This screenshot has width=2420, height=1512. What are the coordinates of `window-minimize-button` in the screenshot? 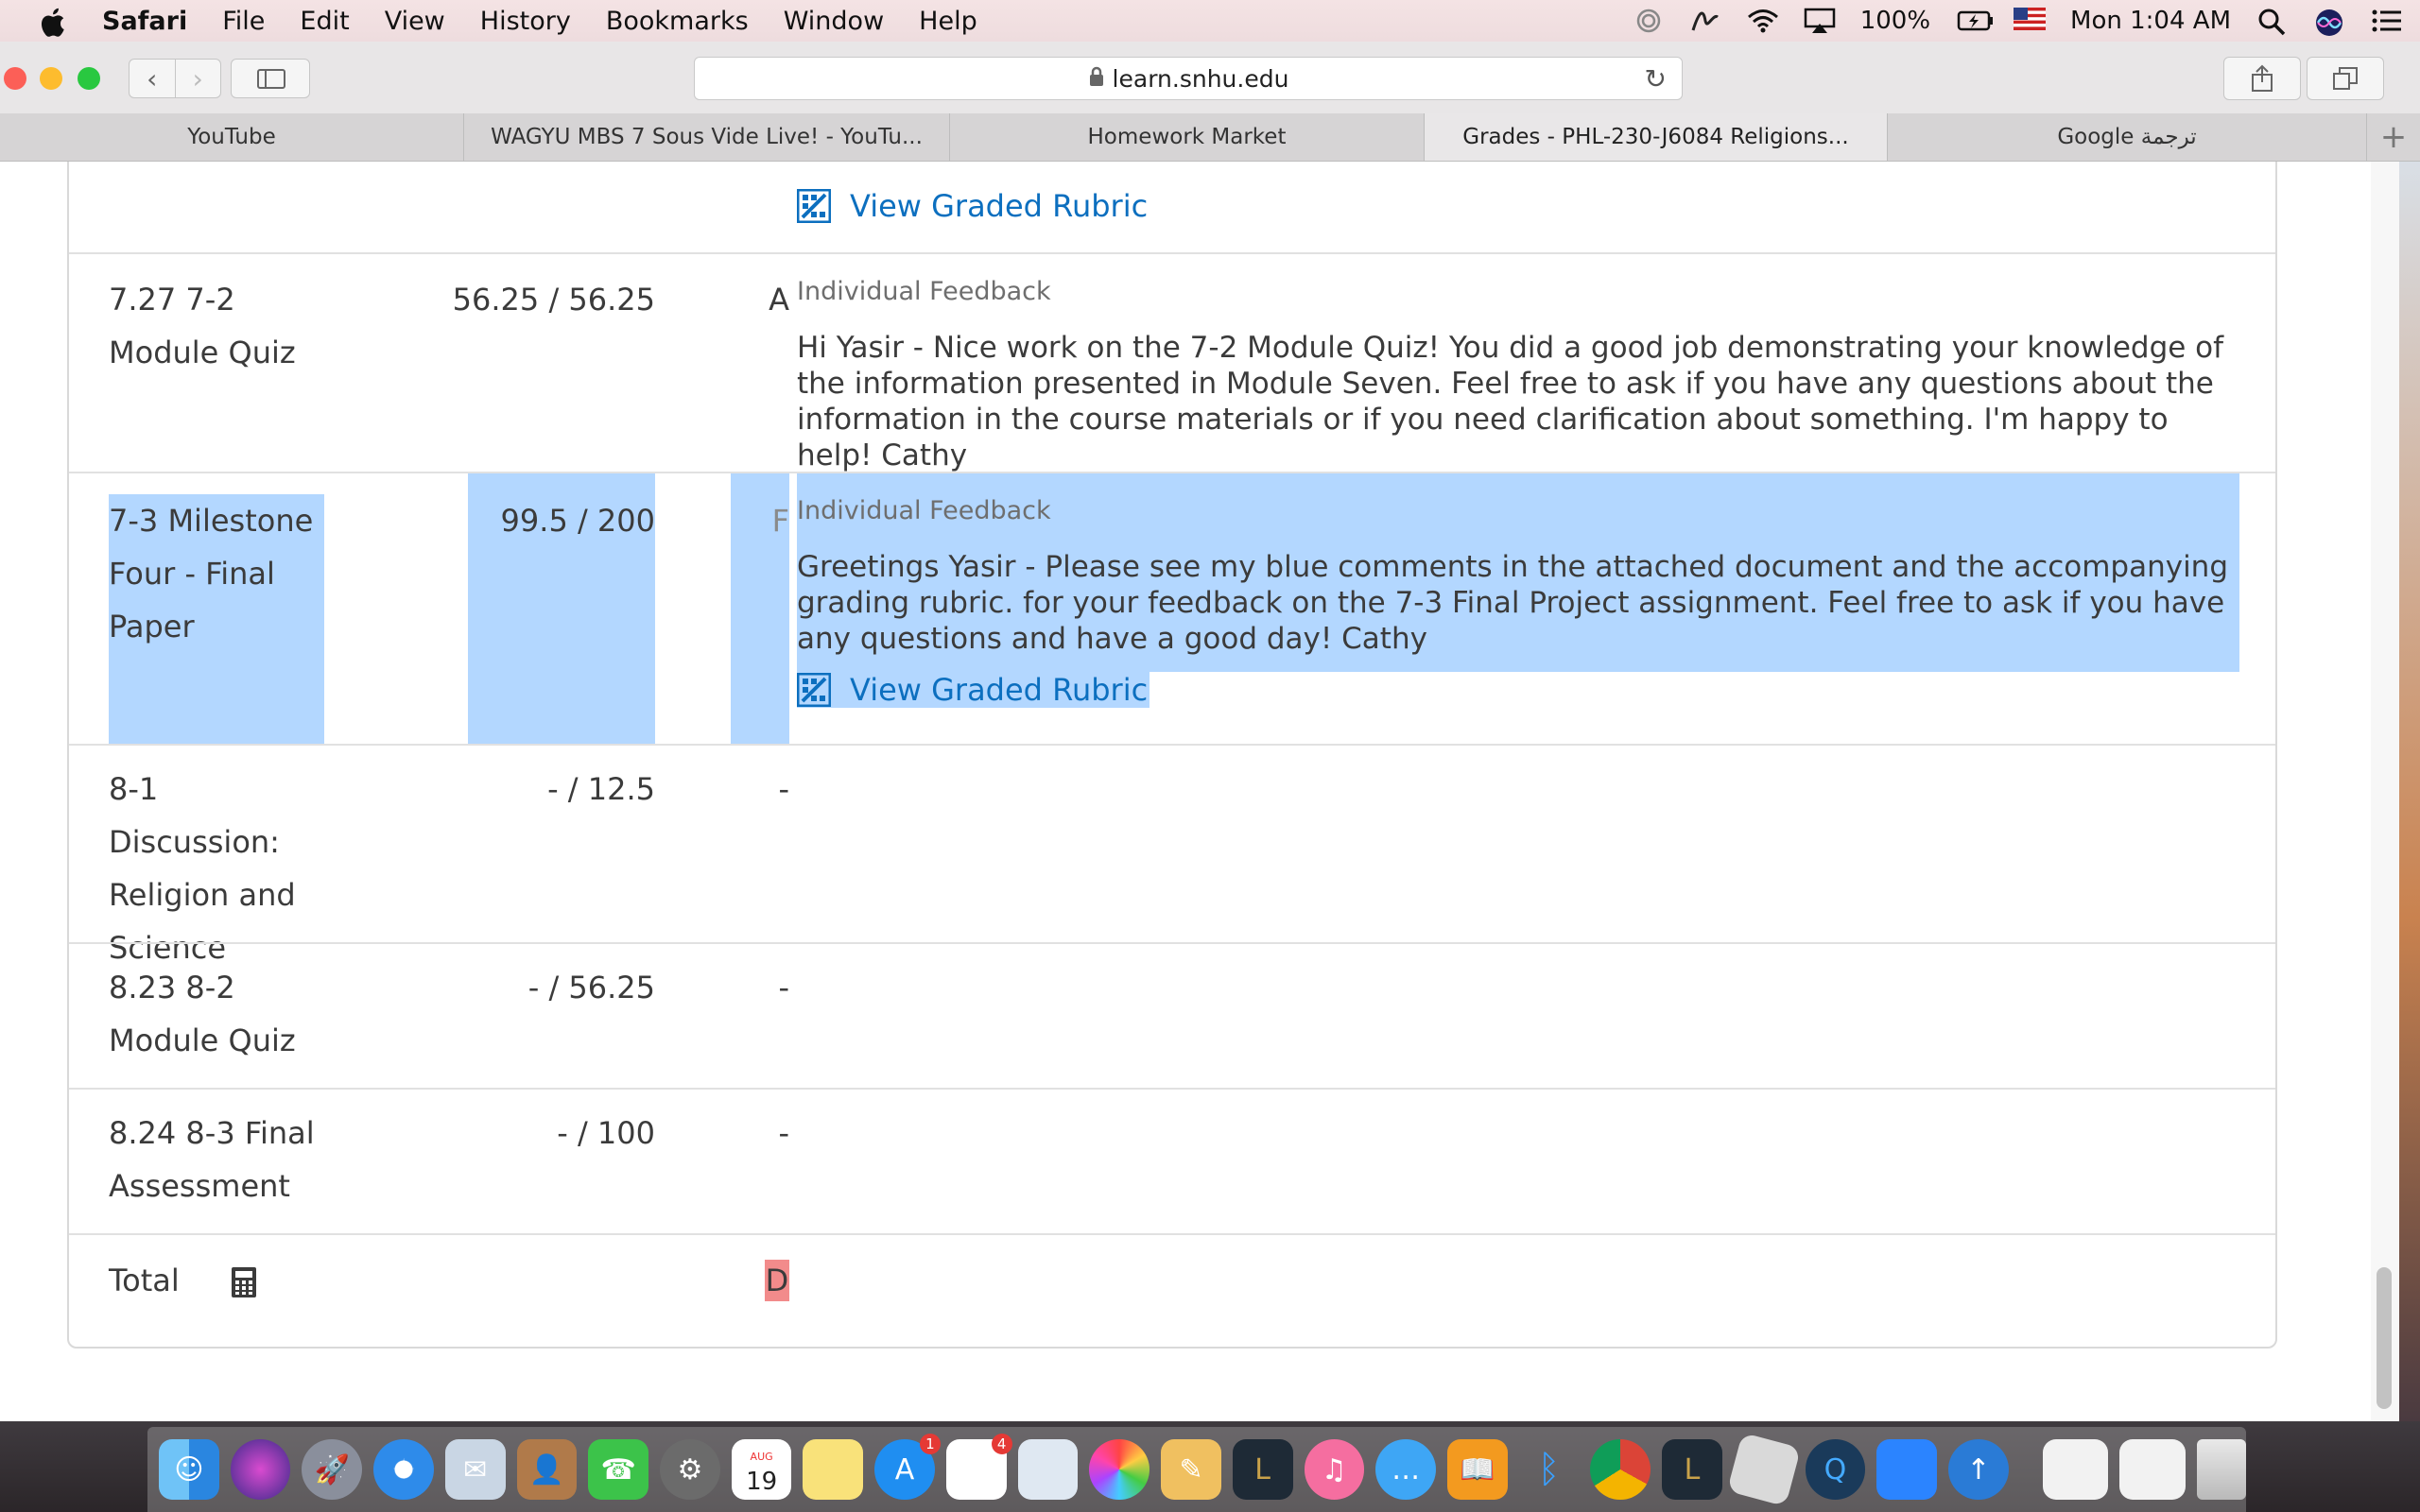 It's located at (51, 78).